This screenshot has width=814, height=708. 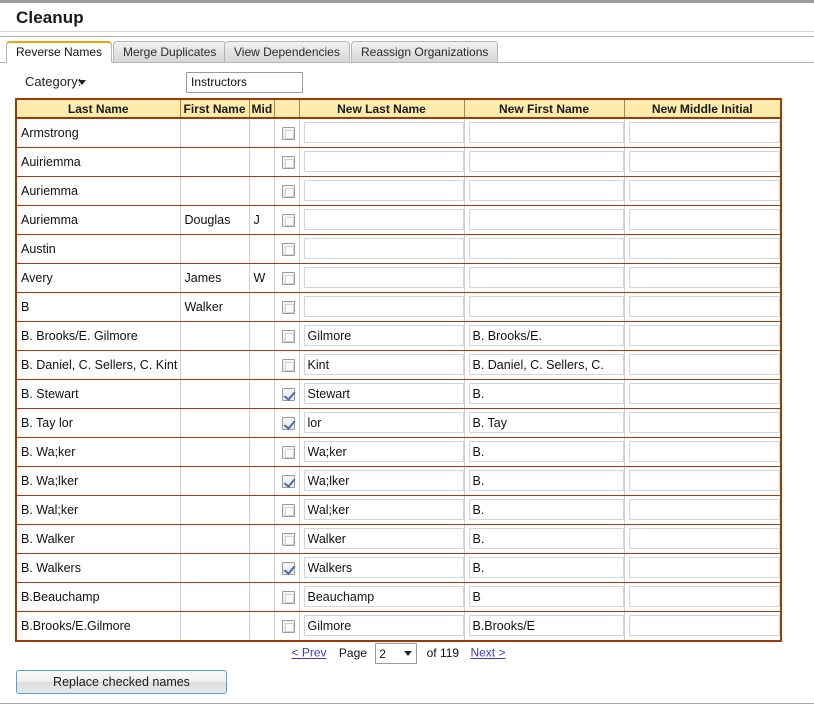 I want to click on prev-page-link: < Prev, so click(x=309, y=653).